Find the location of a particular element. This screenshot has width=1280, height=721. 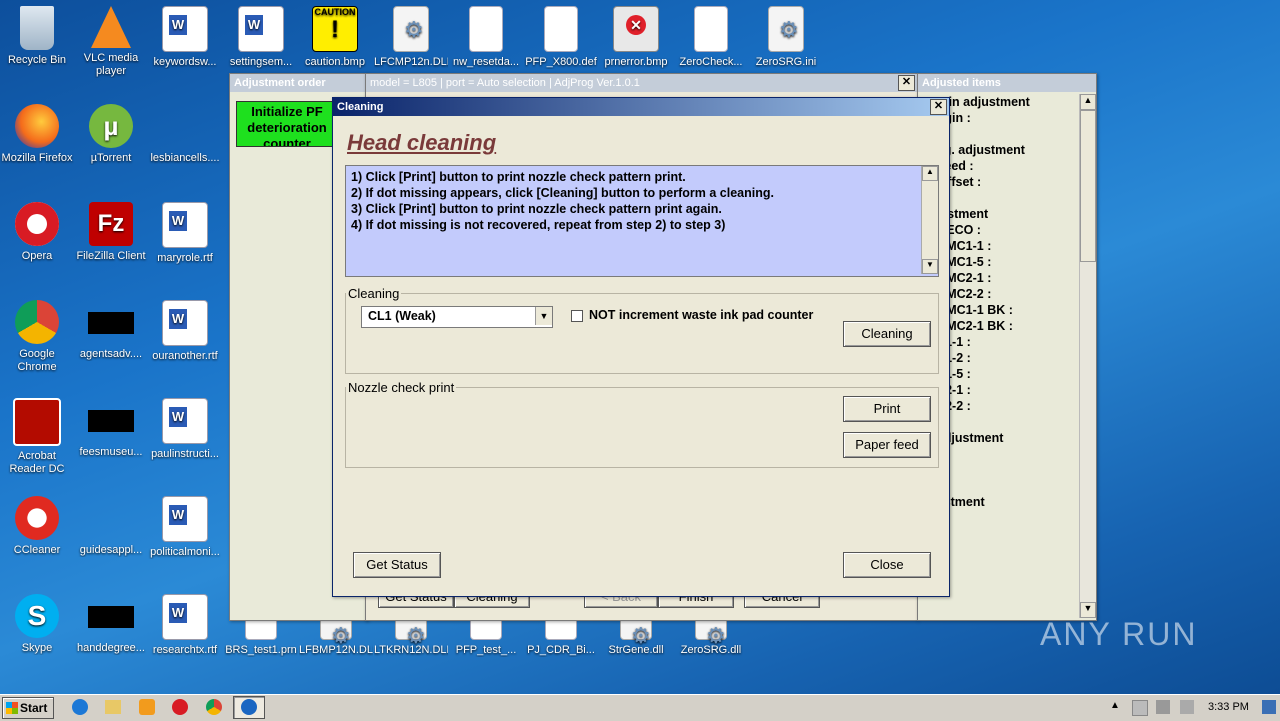

explorer-taskbar-icon is located at coordinates (113, 707).